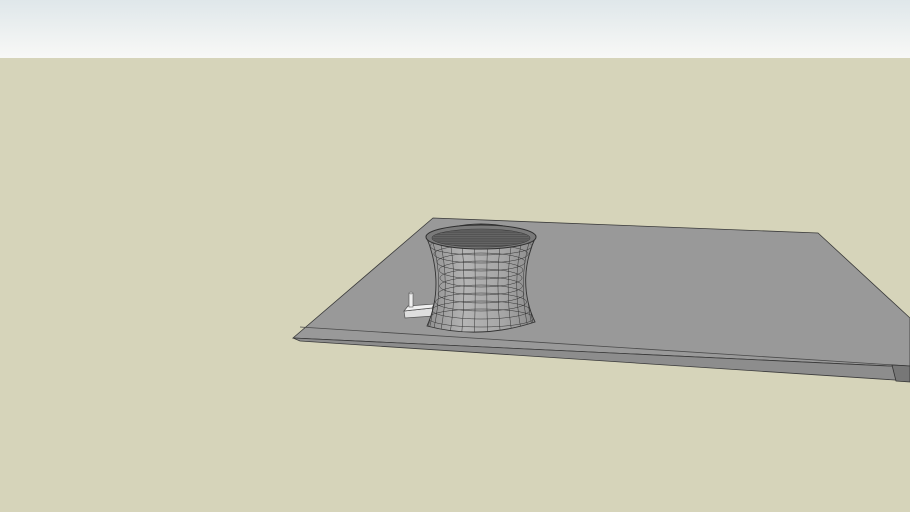 The image size is (910, 512). I want to click on sky-gradient, so click(455, 29).